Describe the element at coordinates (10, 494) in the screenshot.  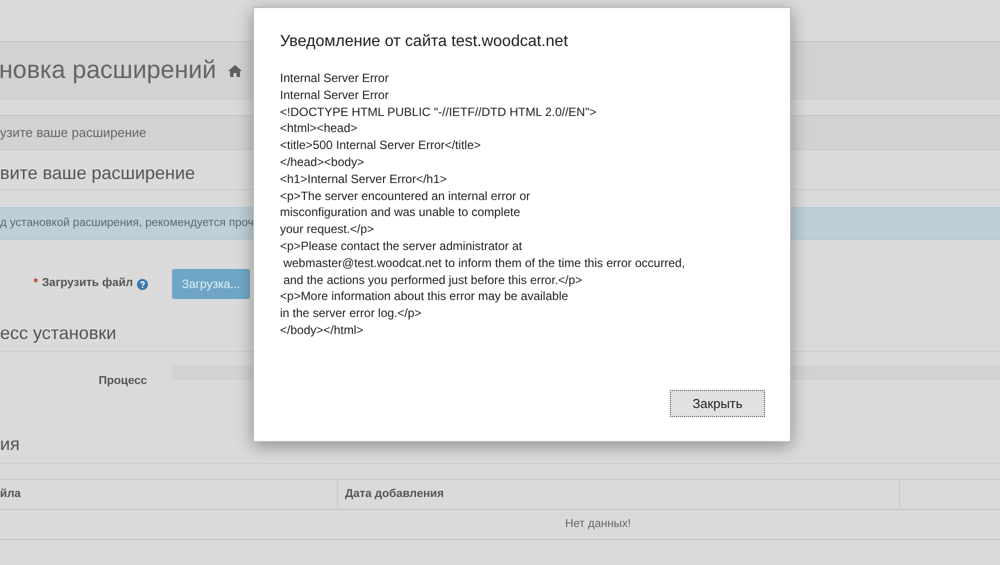
I see `column-header: йла` at that location.